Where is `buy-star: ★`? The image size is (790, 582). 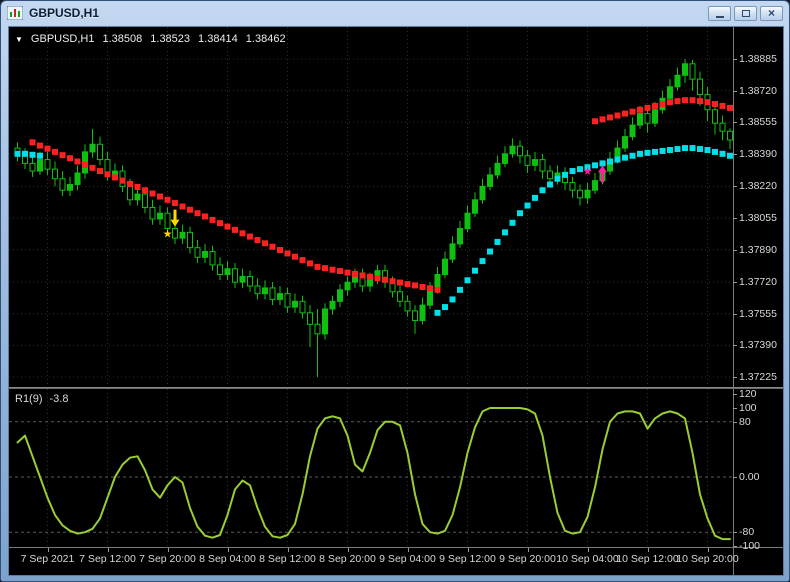 buy-star: ★ is located at coordinates (588, 172).